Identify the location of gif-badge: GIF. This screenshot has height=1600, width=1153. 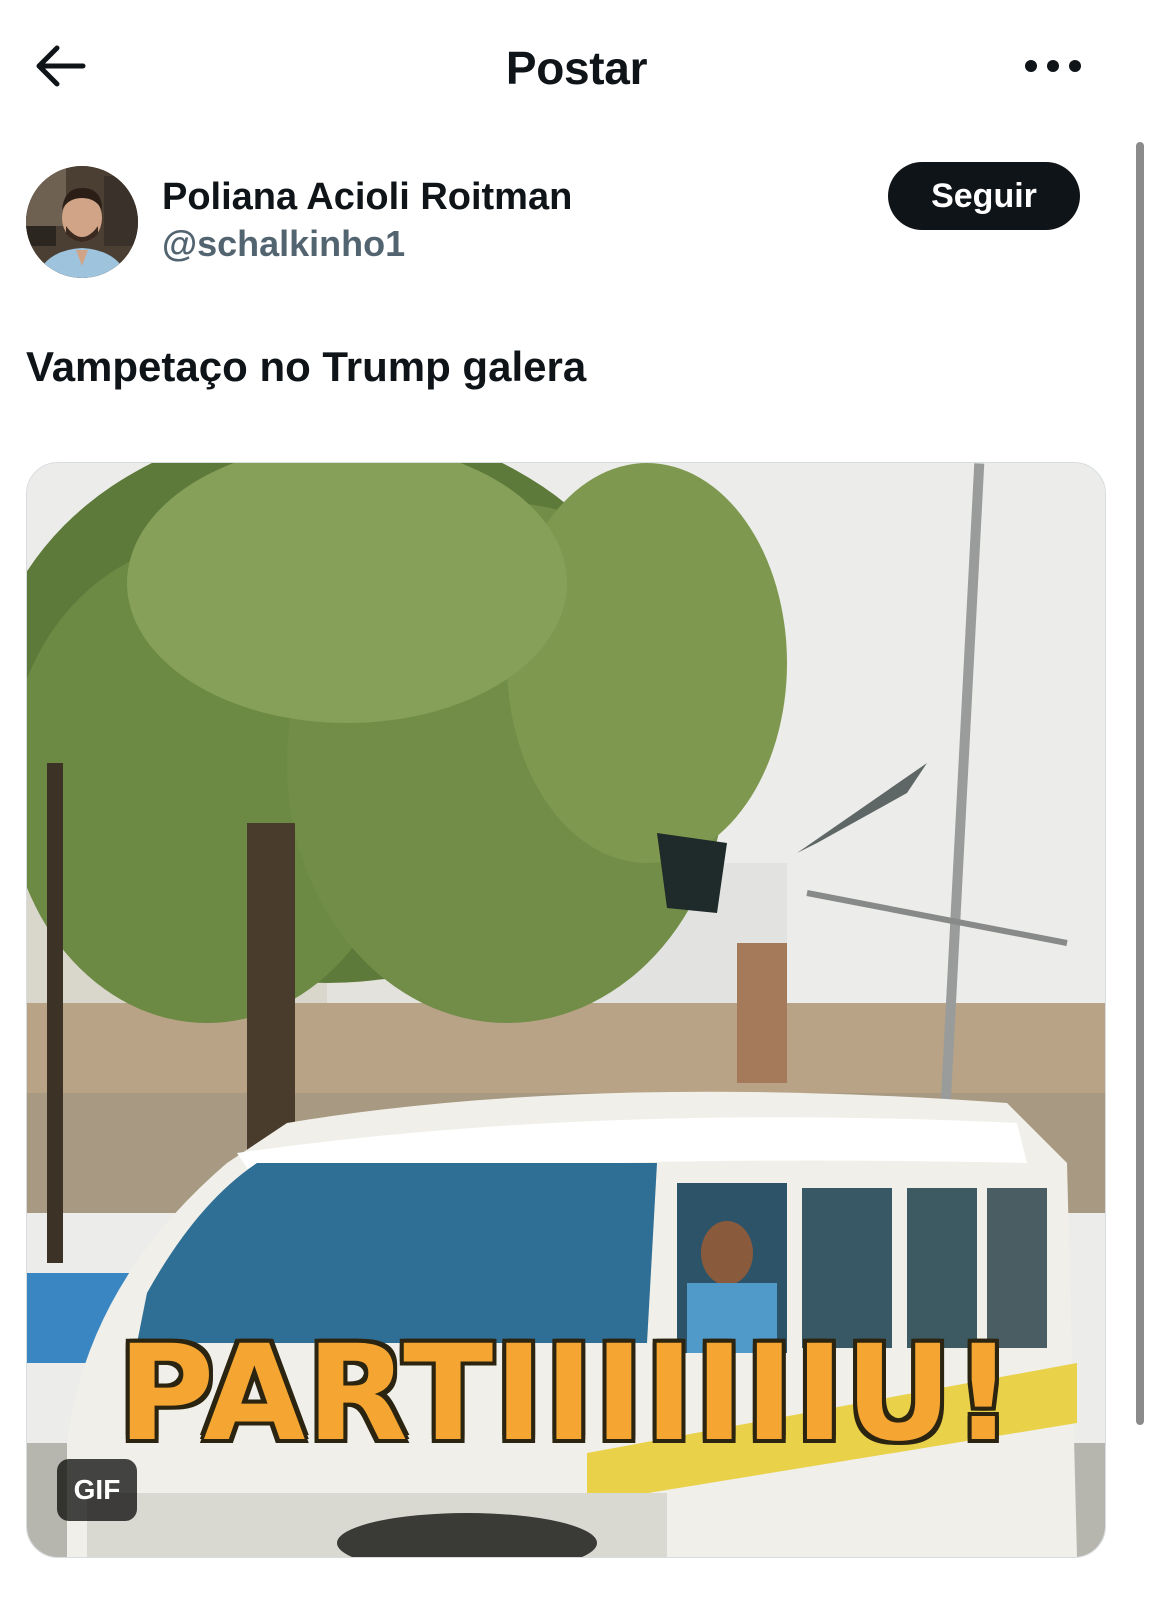
(97, 1490).